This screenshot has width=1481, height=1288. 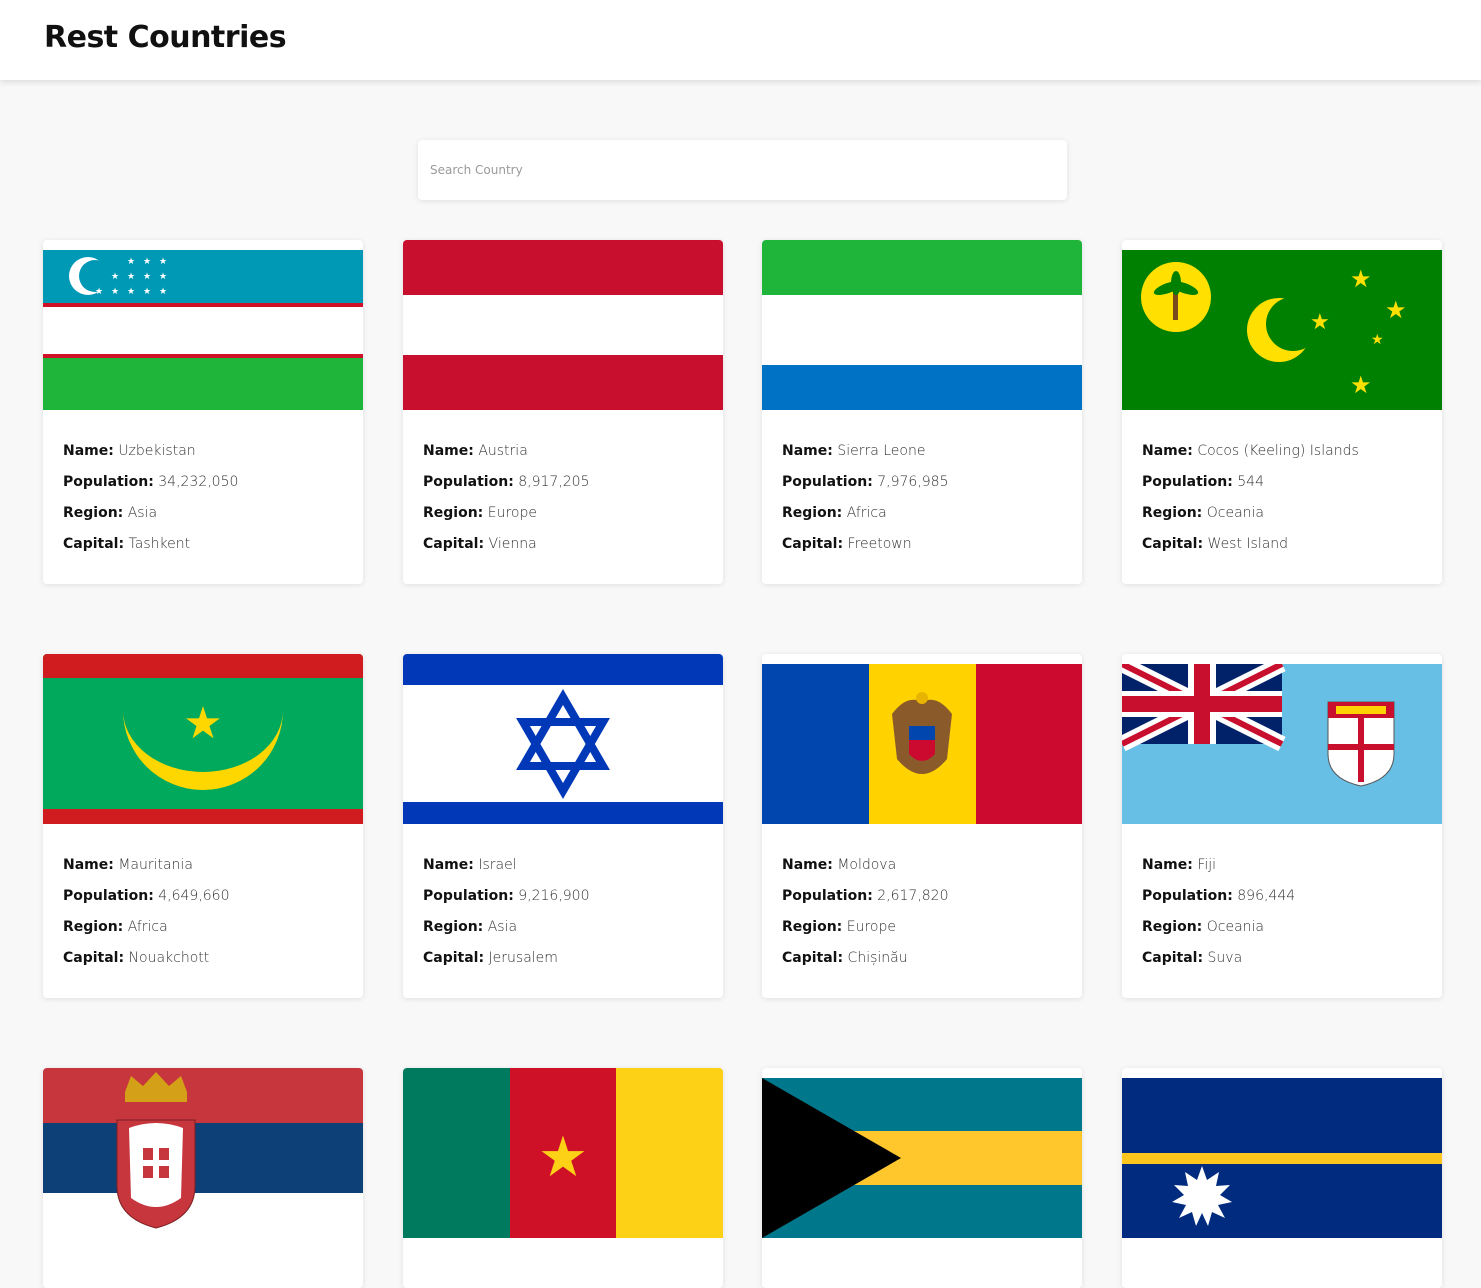 I want to click on country-population: Population: 8,917,205, so click(x=506, y=482).